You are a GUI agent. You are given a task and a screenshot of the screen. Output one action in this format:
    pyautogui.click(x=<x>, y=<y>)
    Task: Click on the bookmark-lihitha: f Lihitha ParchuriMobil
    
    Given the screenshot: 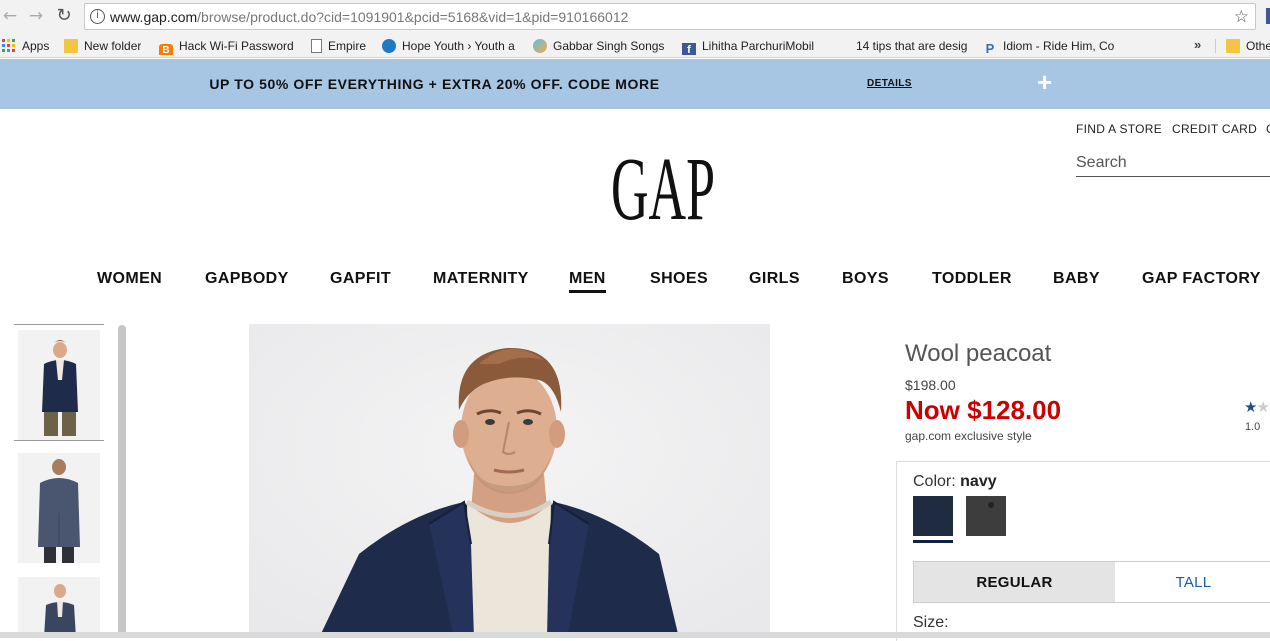 What is the action you would take?
    pyautogui.click(x=751, y=46)
    